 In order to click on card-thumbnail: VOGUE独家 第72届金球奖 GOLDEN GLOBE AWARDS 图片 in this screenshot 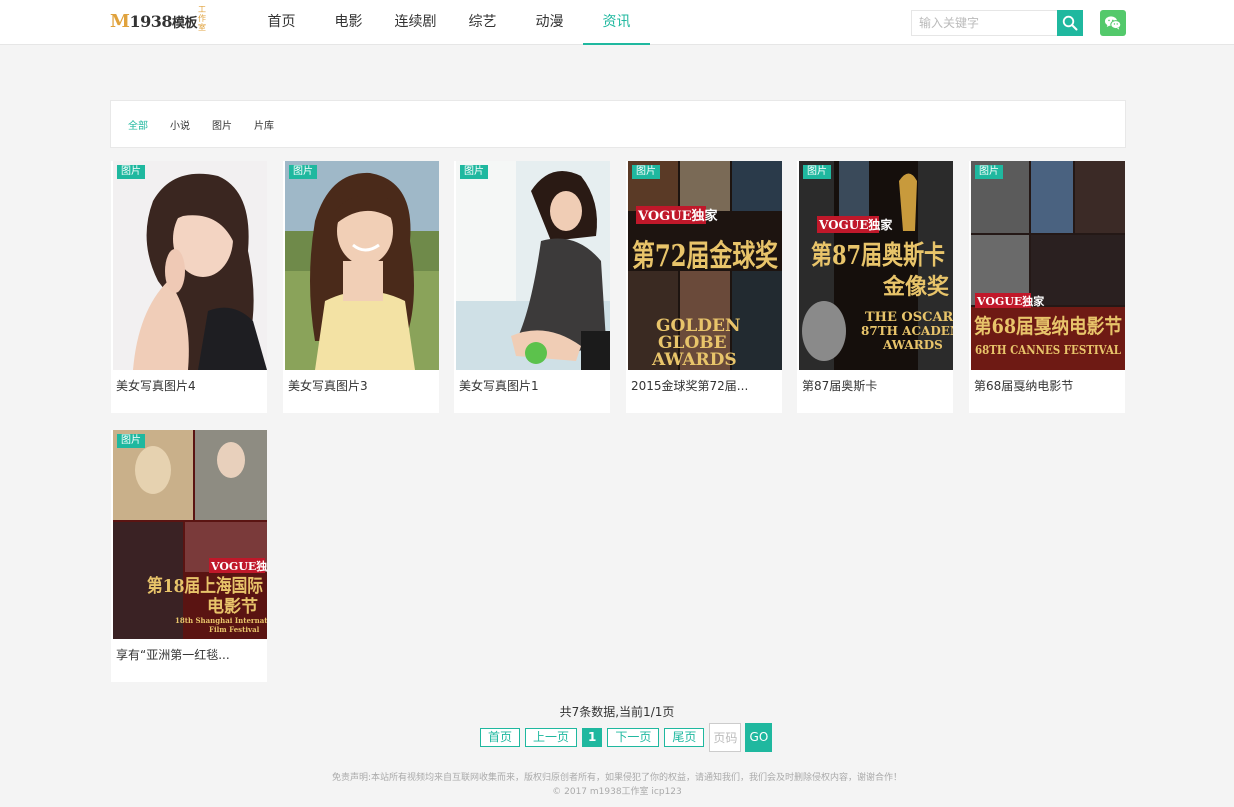, I will do `click(705, 265)`.